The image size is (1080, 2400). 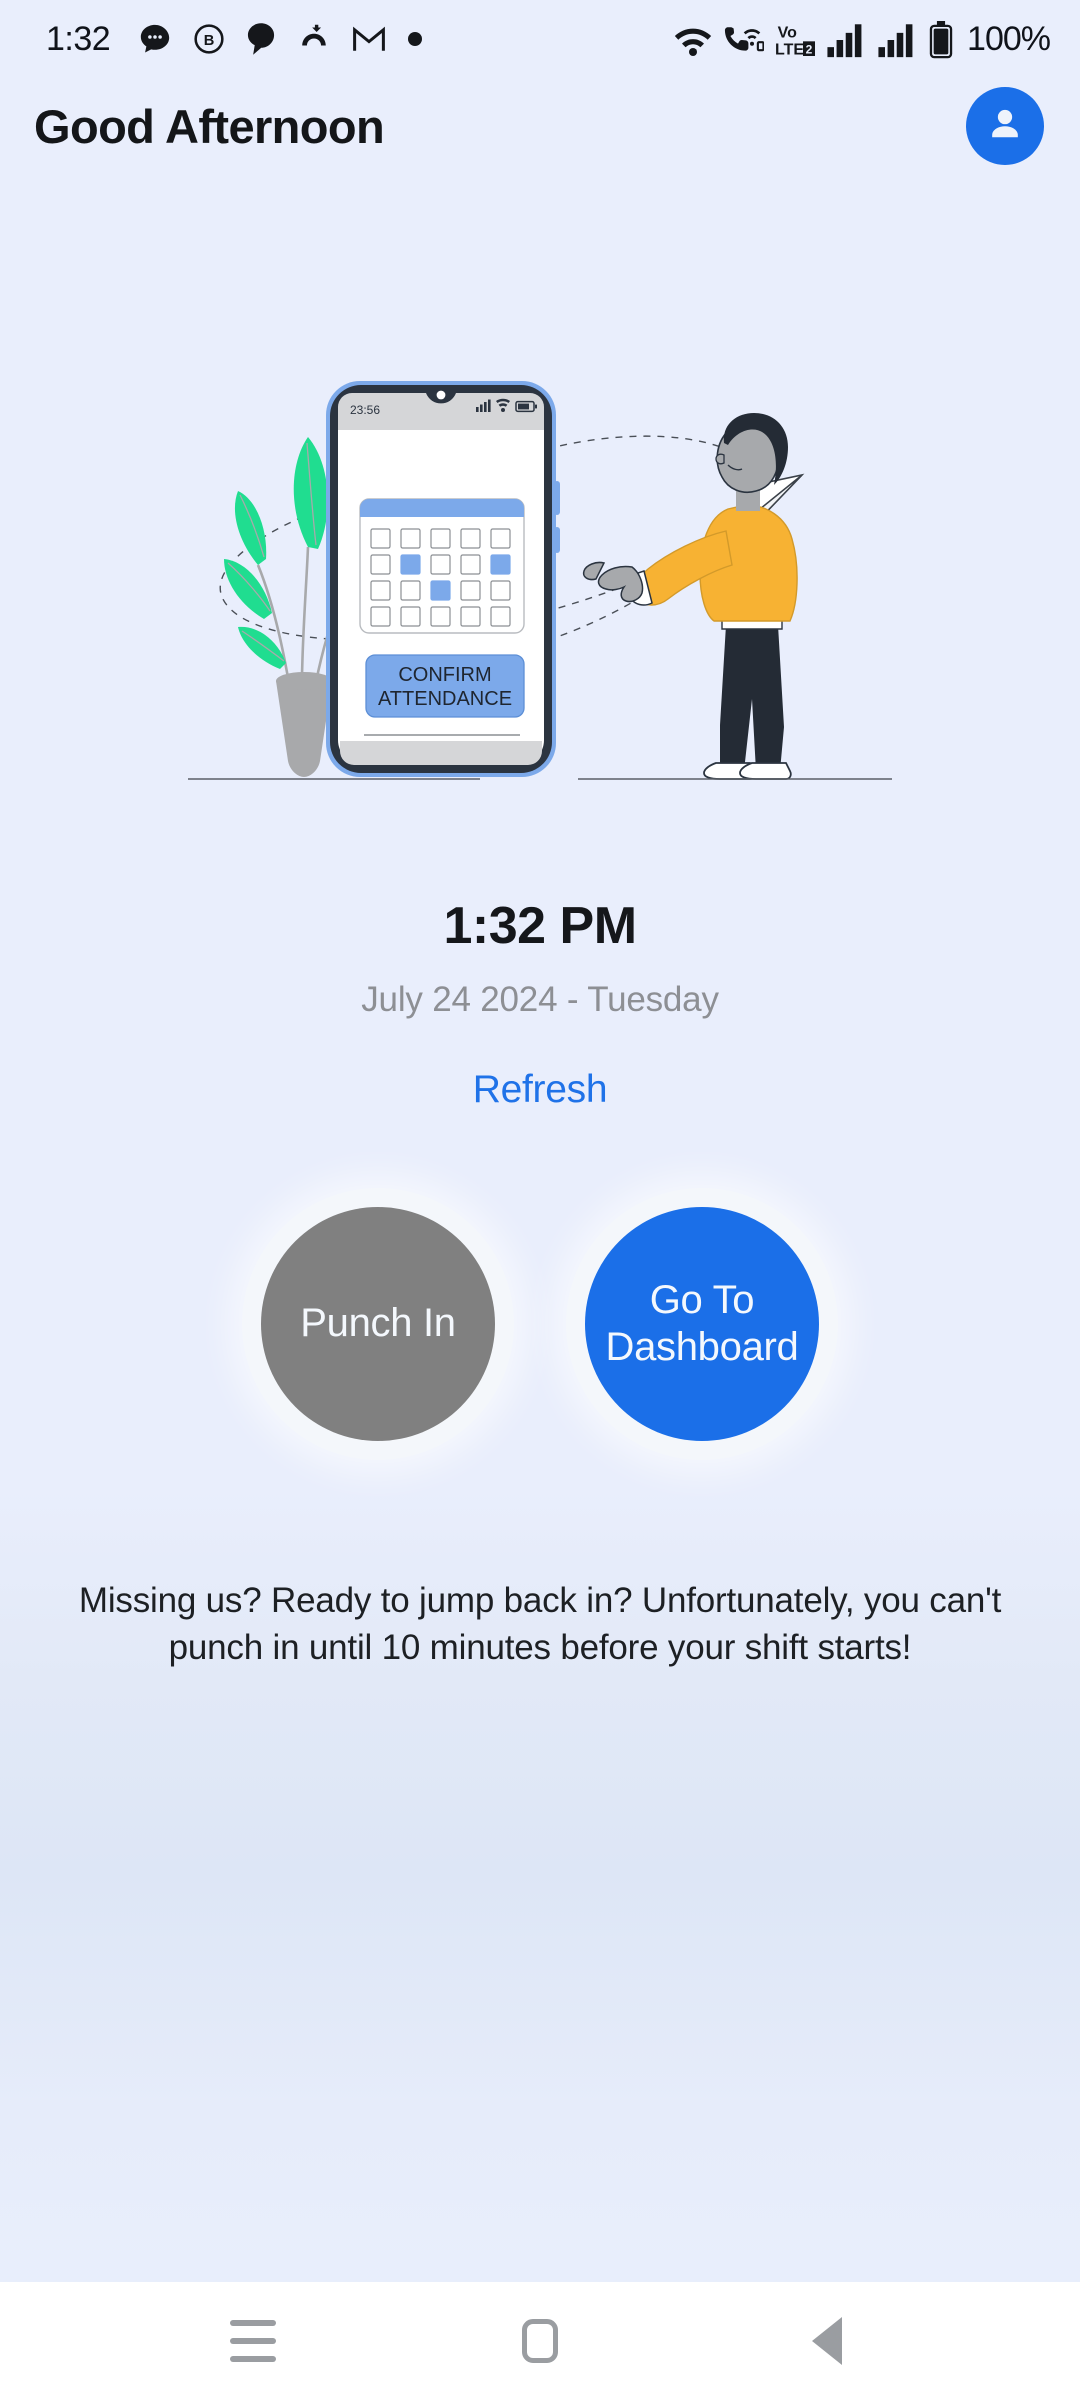 I want to click on recents-button, so click(x=253, y=2341).